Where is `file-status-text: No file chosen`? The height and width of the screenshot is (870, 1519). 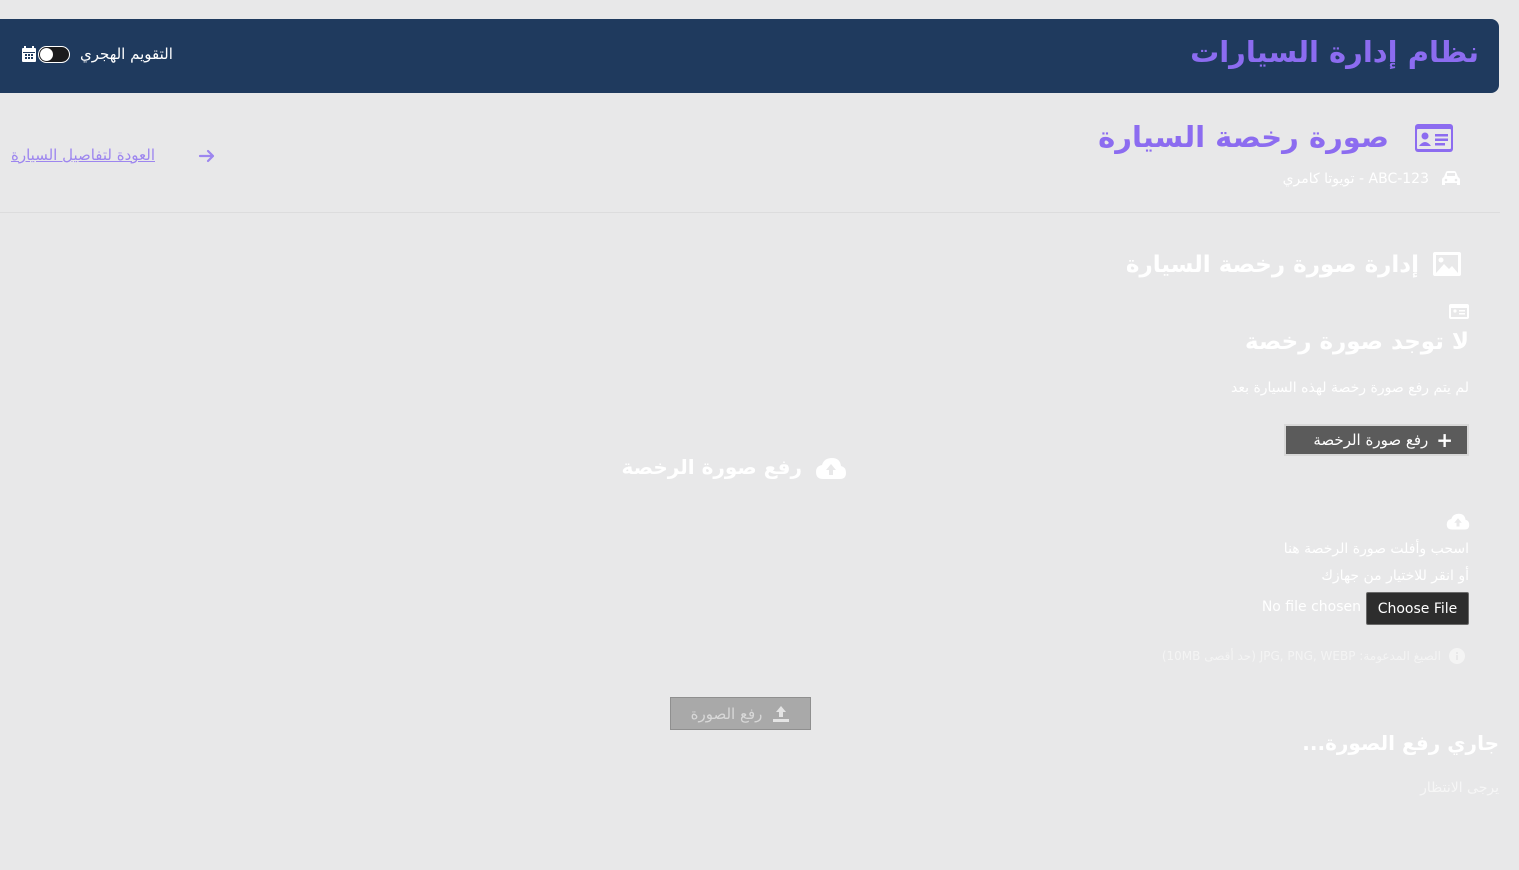 file-status-text: No file chosen is located at coordinates (1311, 607).